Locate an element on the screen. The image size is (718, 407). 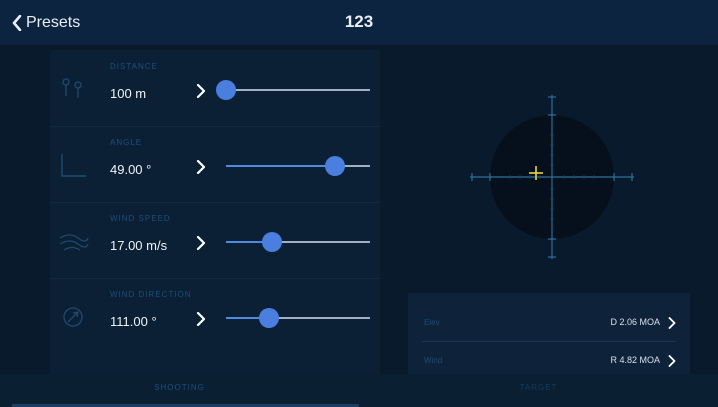
result-row-elevation: Elev D 2.06 MOA is located at coordinates (549, 324).